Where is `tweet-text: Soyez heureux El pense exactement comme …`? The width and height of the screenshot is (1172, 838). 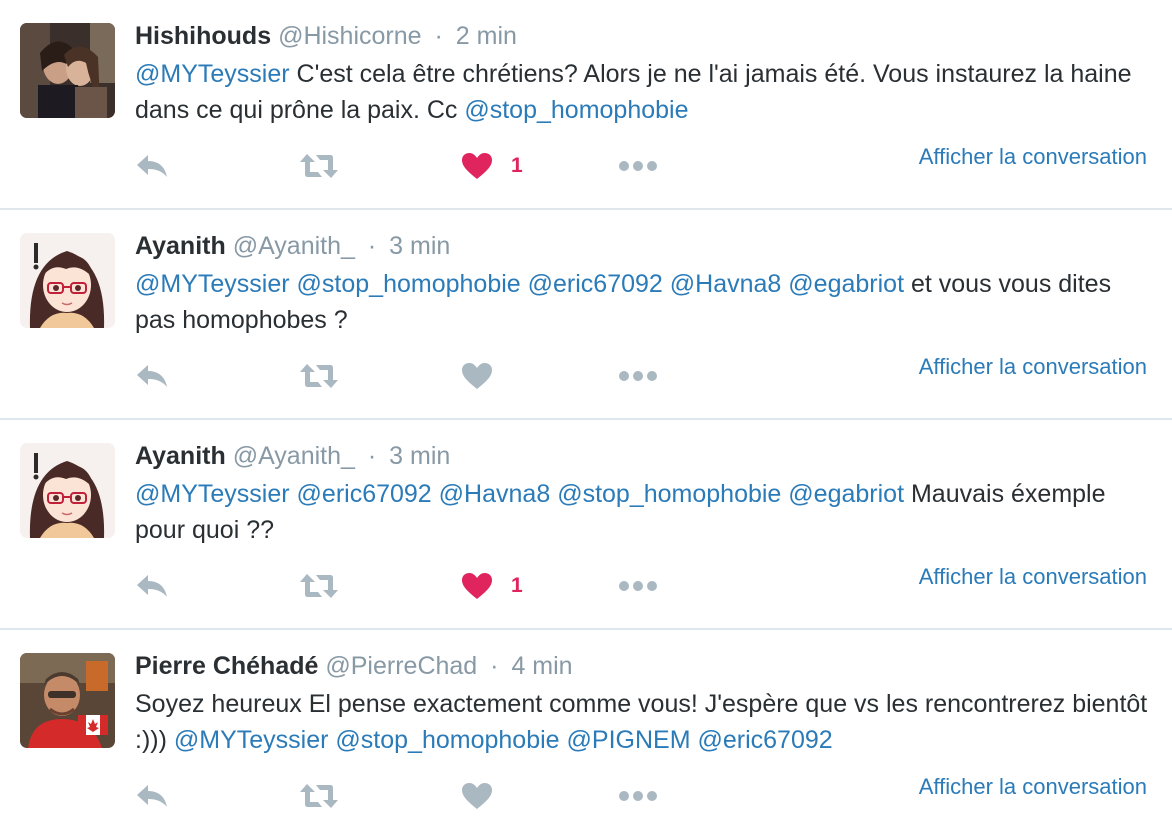
tweet-text: Soyez heureux El pense exactement comme … is located at coordinates (645, 722).